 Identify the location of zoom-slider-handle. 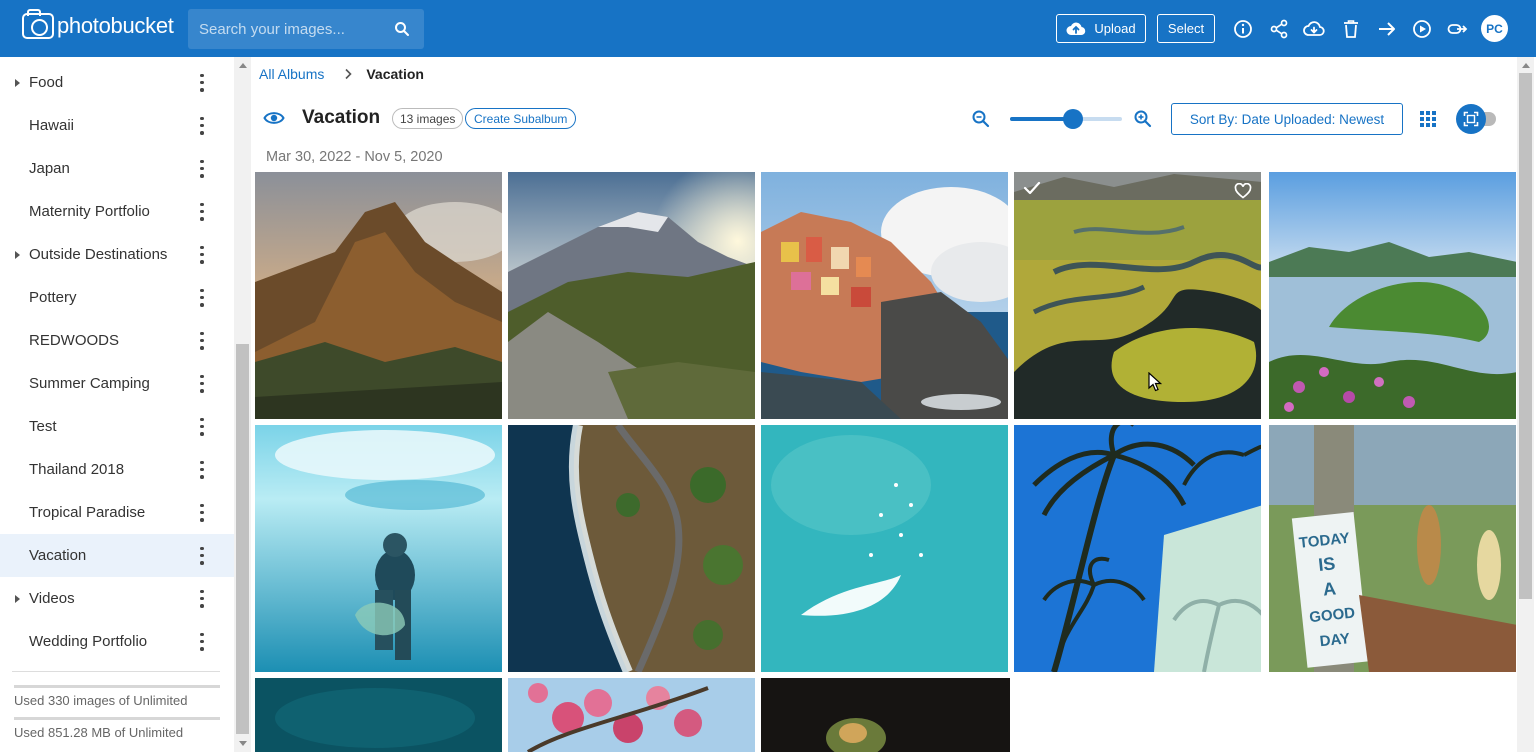
(1072, 119).